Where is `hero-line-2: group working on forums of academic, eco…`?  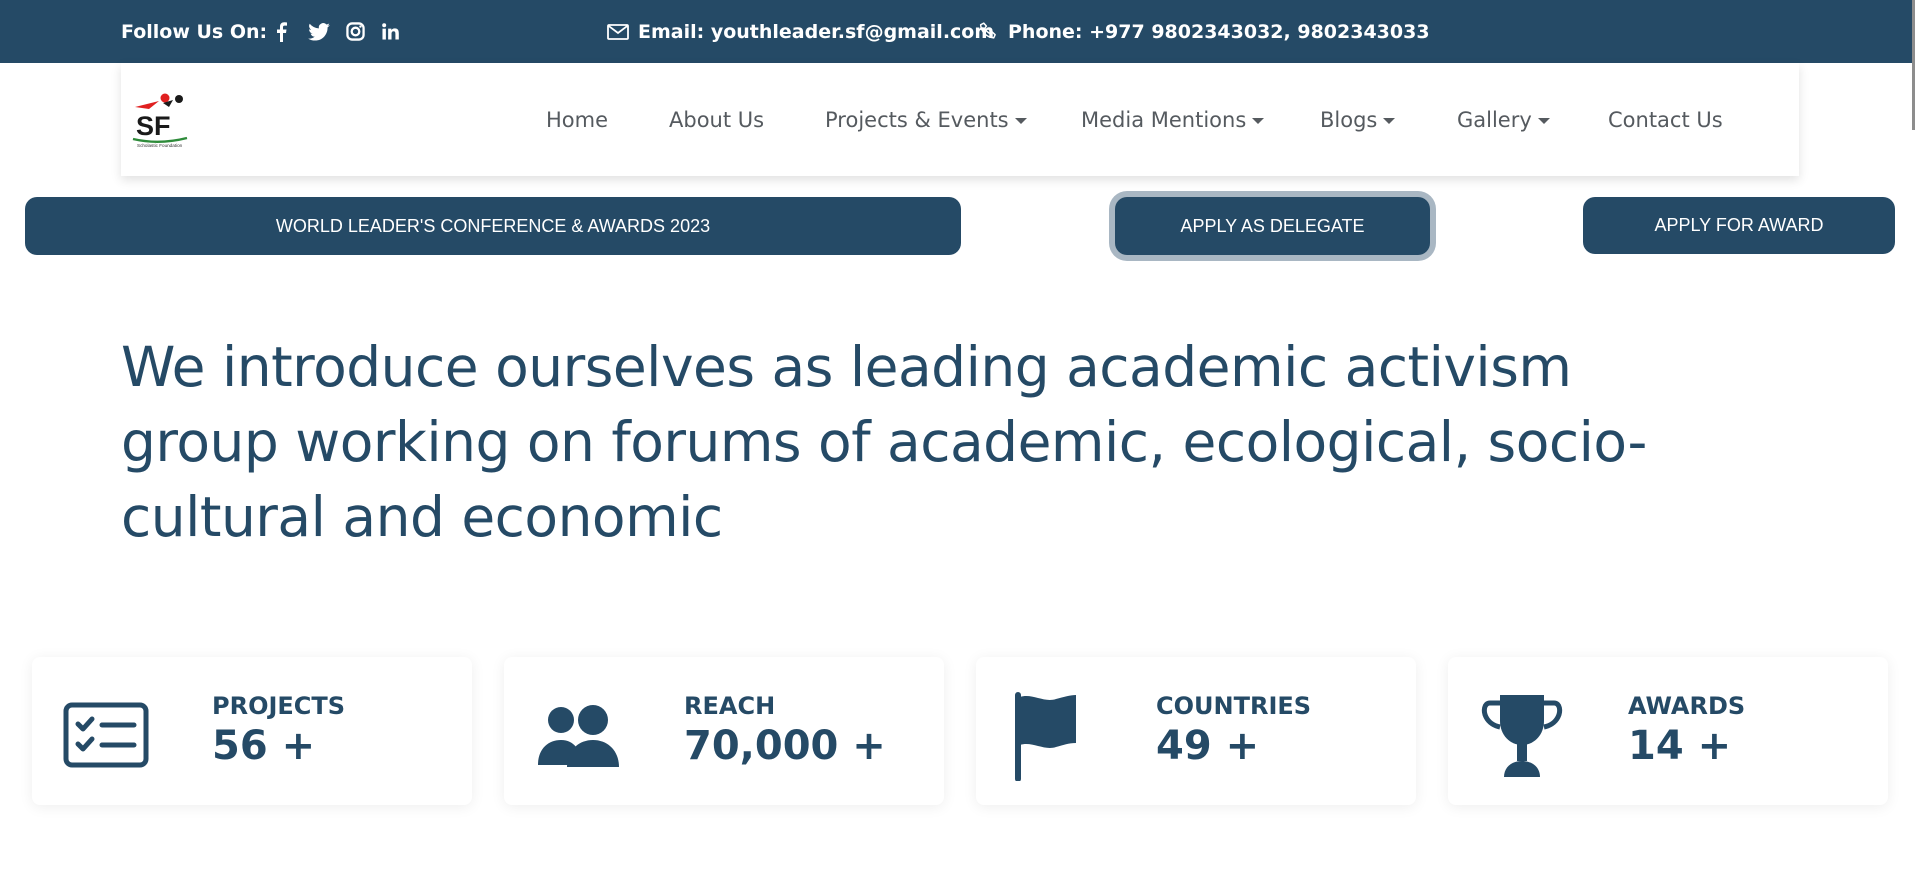 hero-line-2: group working on forums of academic, eco… is located at coordinates (884, 442).